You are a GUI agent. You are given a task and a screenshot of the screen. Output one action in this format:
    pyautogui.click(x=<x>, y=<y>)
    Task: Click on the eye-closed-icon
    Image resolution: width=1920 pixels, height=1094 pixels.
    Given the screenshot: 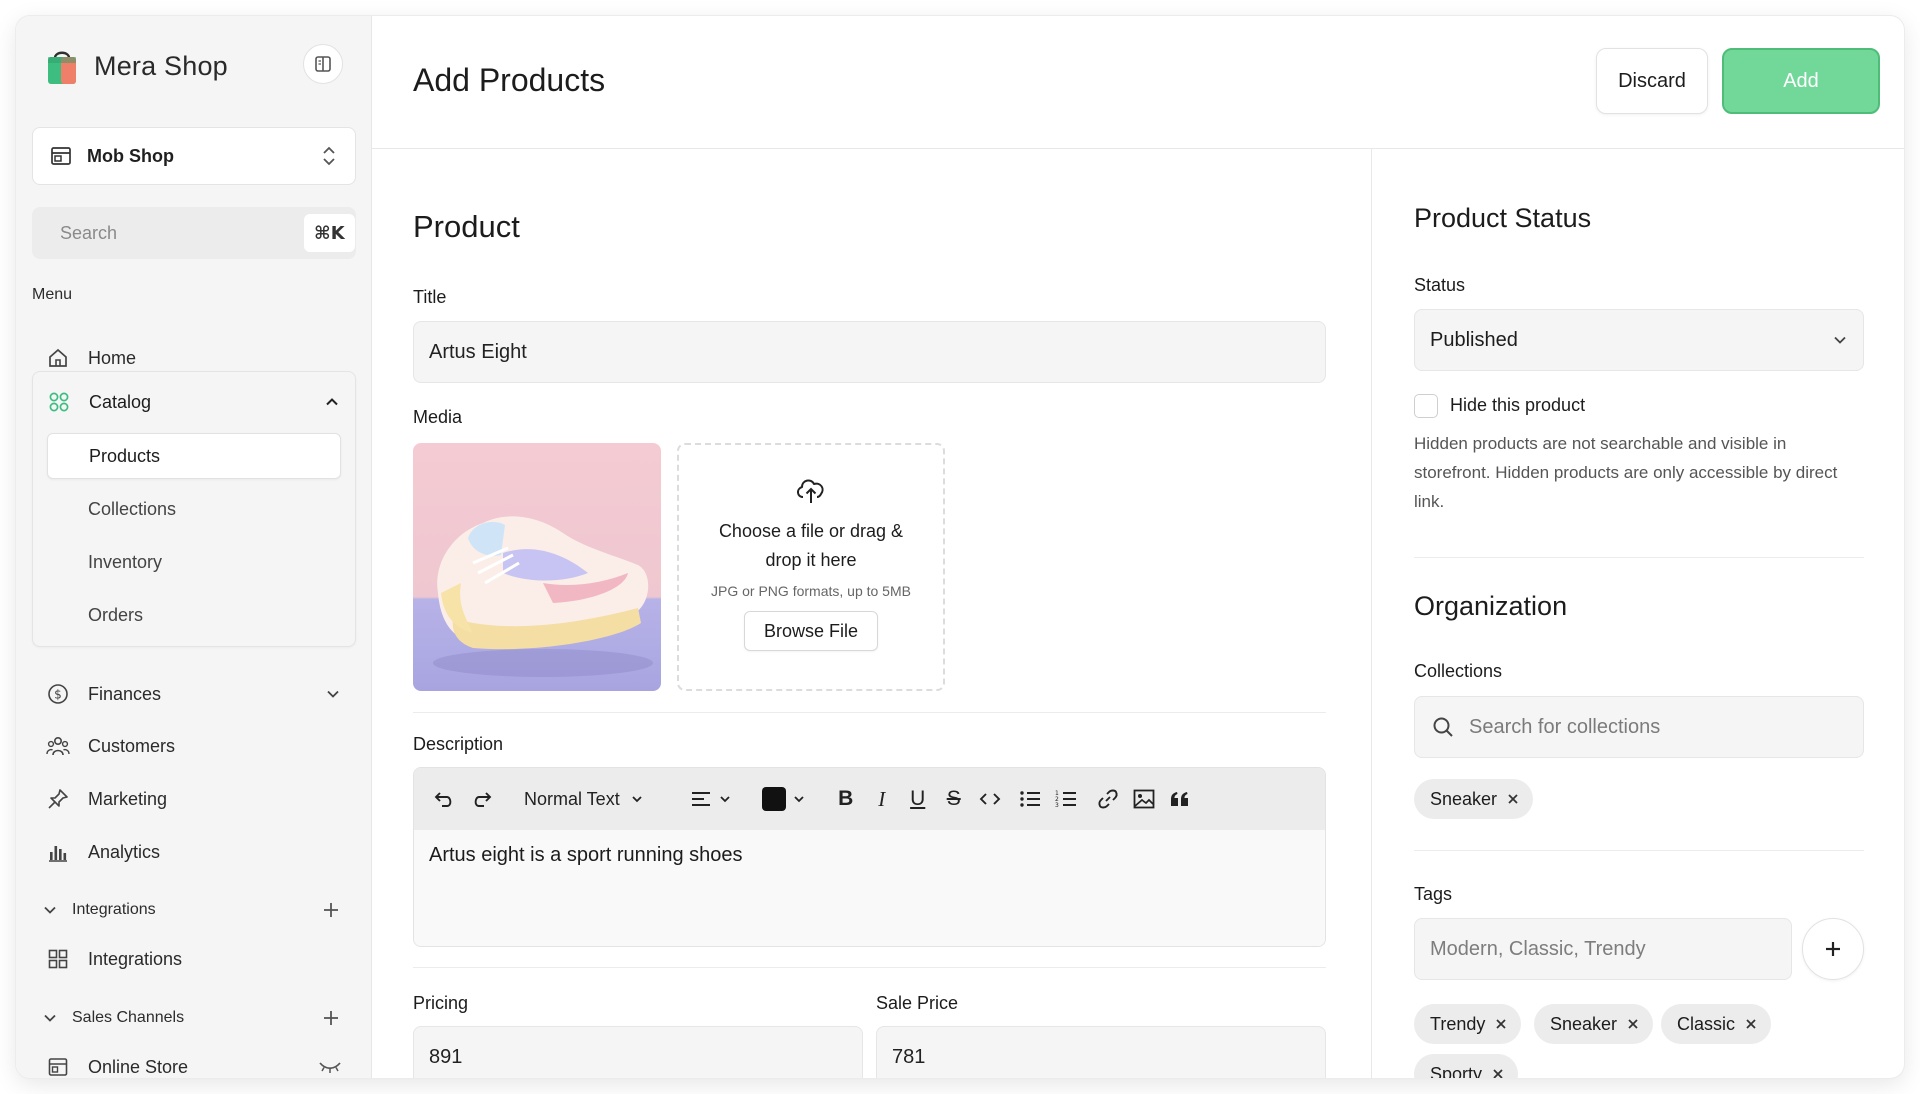 What is the action you would take?
    pyautogui.click(x=330, y=1067)
    